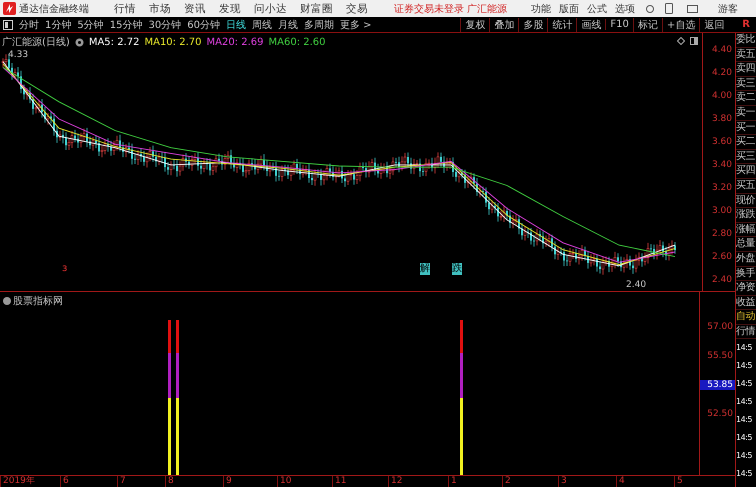 The height and width of the screenshot is (487, 756). Describe the element at coordinates (746, 113) in the screenshot. I see `quote-label: 卖一` at that location.